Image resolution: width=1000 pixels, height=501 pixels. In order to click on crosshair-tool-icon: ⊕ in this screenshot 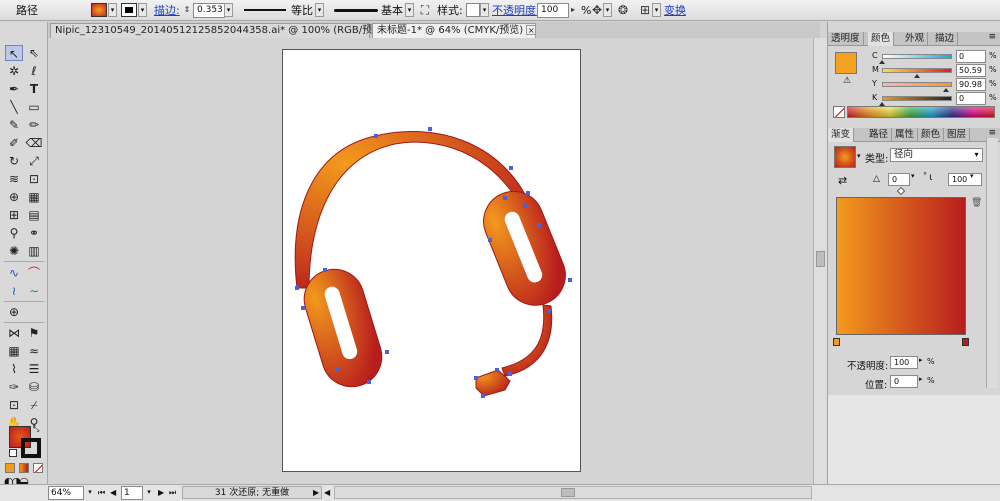, I will do `click(14, 312)`.